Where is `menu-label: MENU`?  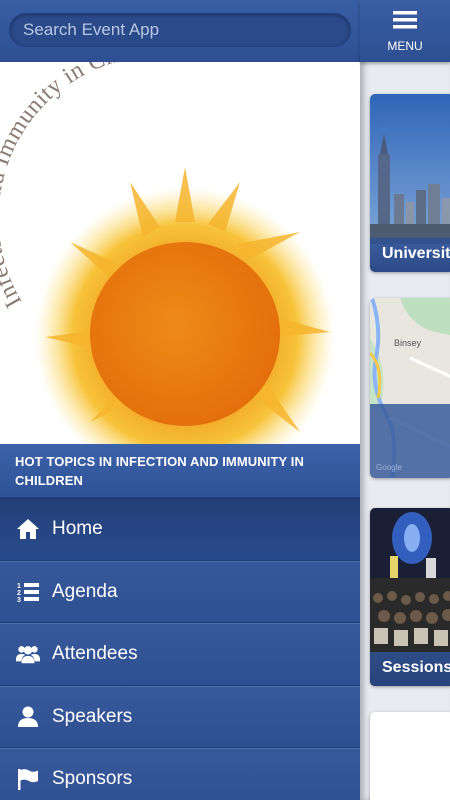
menu-label: MENU is located at coordinates (405, 46).